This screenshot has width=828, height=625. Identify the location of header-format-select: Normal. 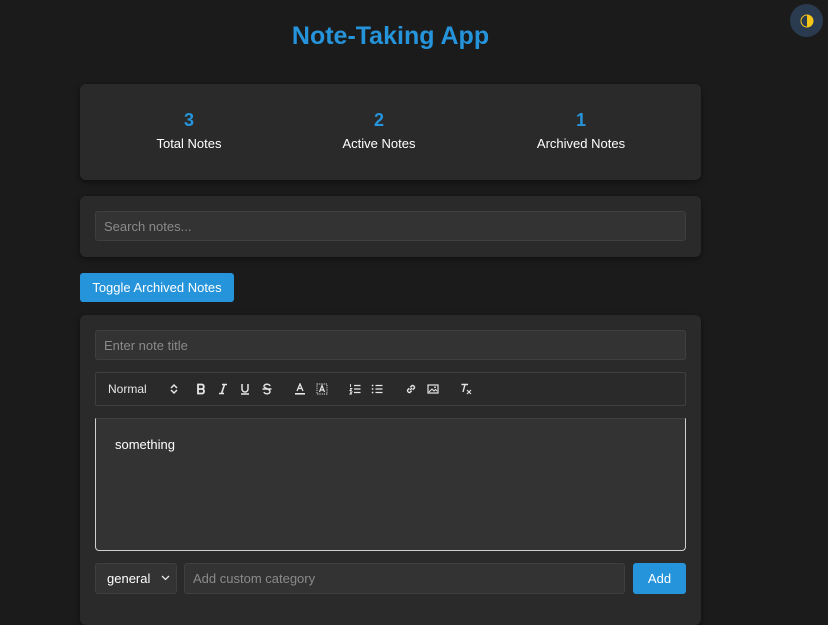
(143, 389).